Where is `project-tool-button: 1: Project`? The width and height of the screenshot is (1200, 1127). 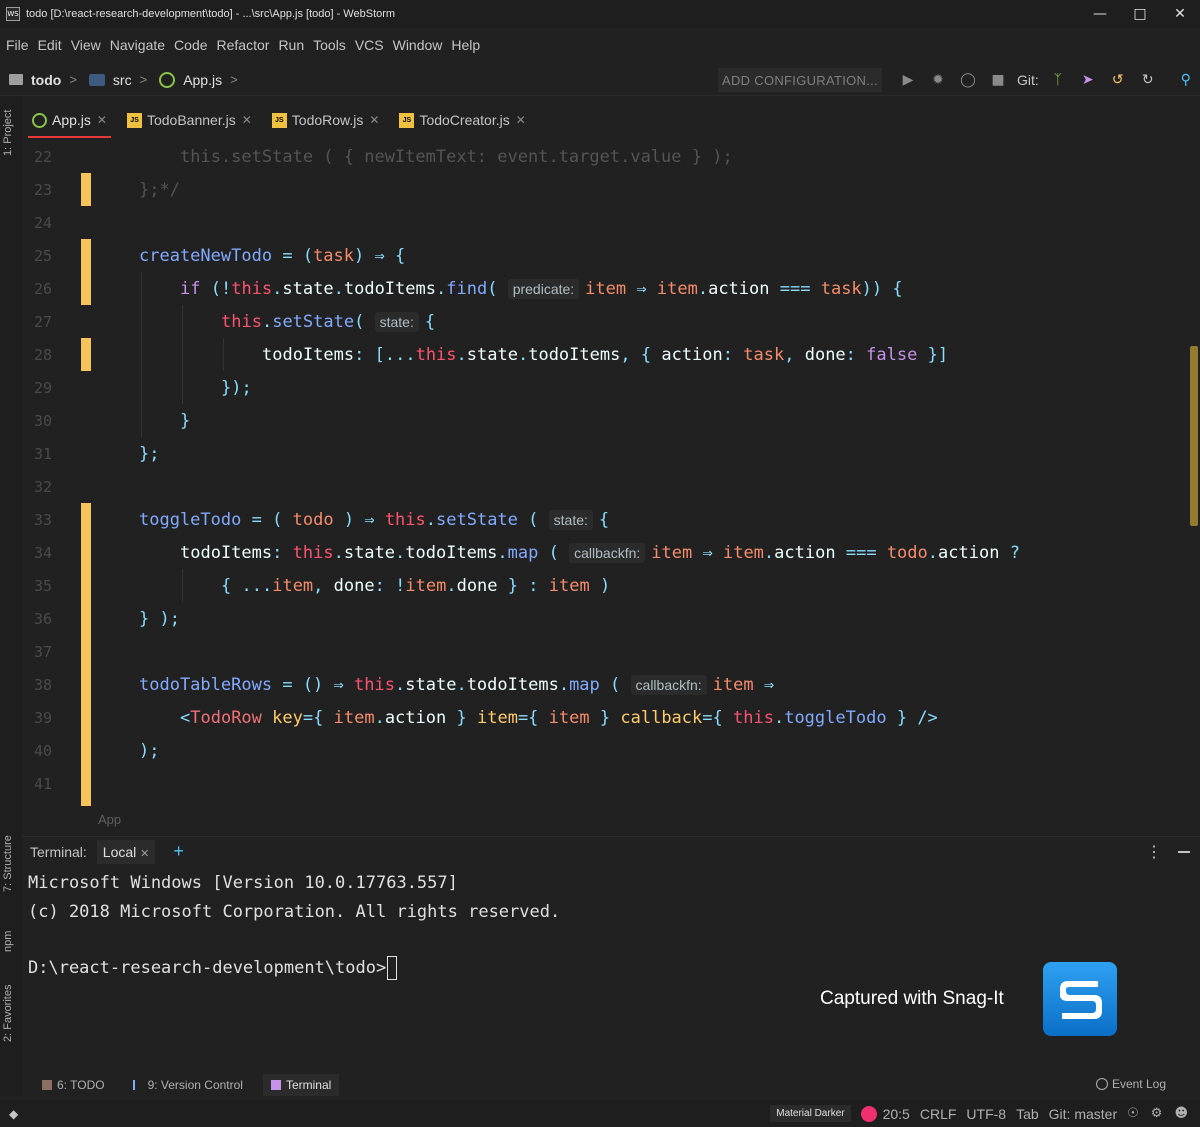
project-tool-button: 1: Project is located at coordinates (8, 133).